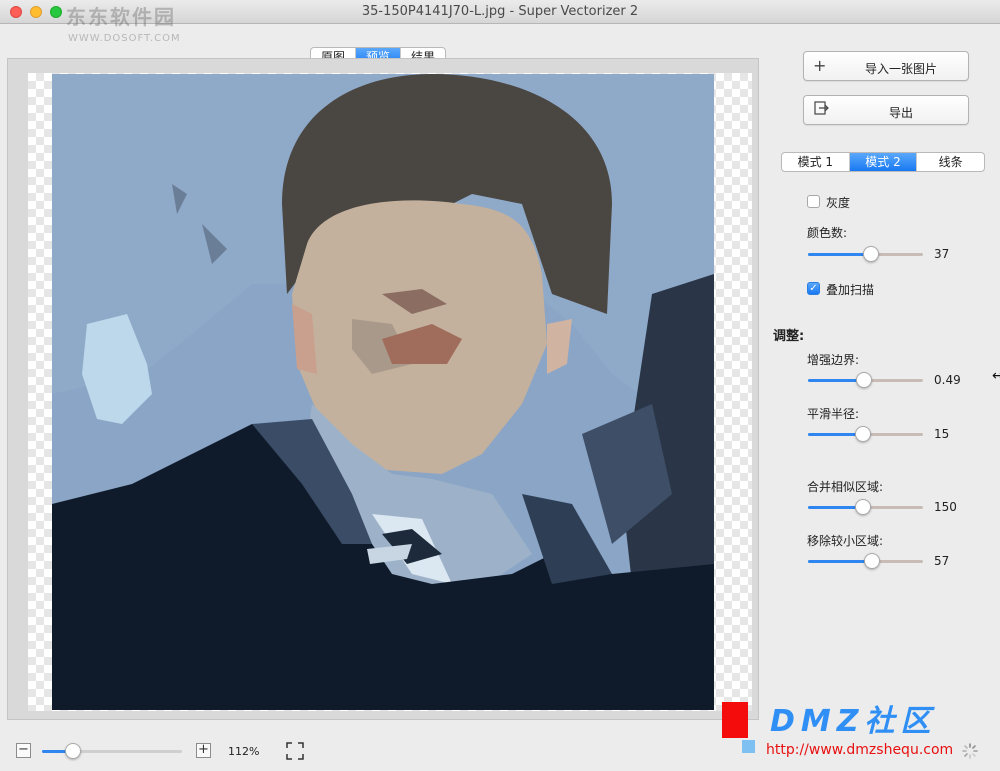 The height and width of the screenshot is (771, 1000). I want to click on overlay-scan-checkbox: ✓, so click(813, 288).